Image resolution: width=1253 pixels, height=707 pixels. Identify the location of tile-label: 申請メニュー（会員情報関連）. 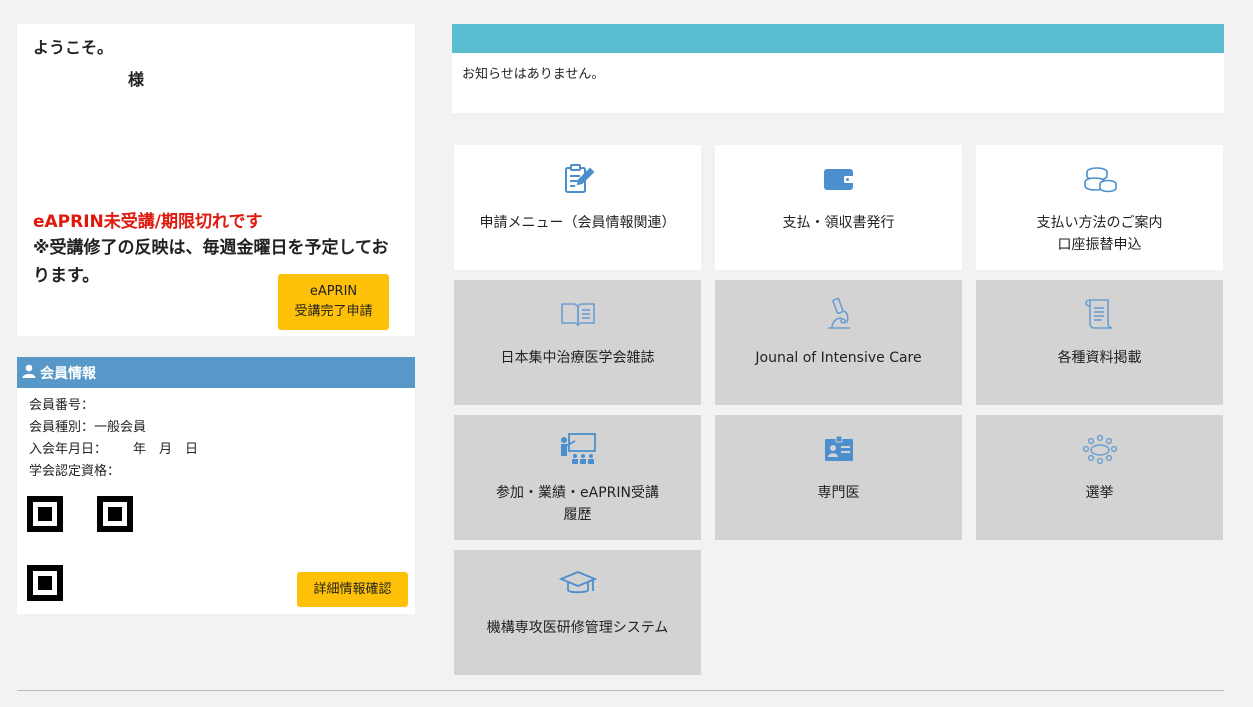
(577, 223).